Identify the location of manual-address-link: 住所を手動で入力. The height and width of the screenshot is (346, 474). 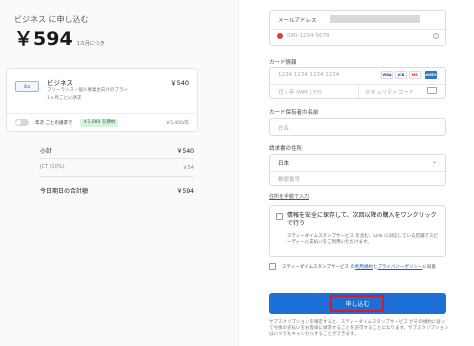
(289, 196).